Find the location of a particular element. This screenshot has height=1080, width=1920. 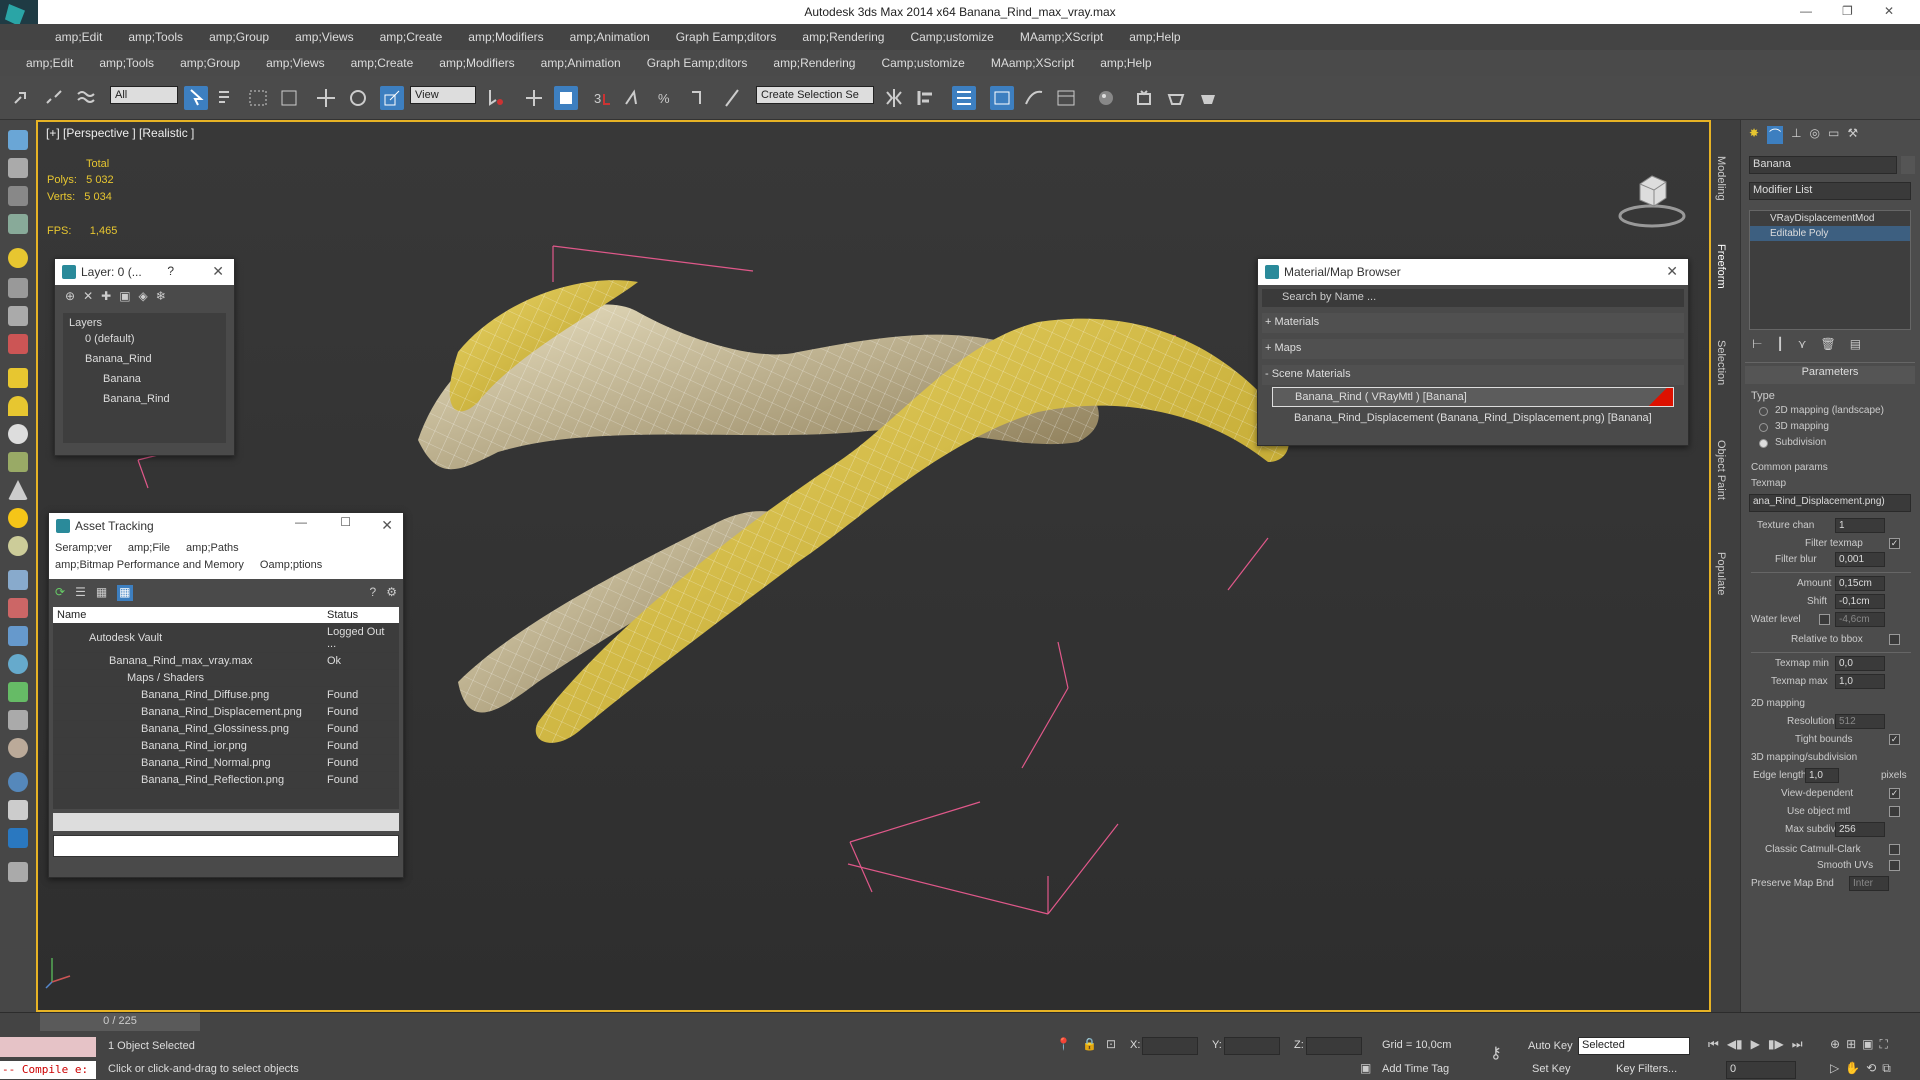

explorer-icon is located at coordinates (18, 168).